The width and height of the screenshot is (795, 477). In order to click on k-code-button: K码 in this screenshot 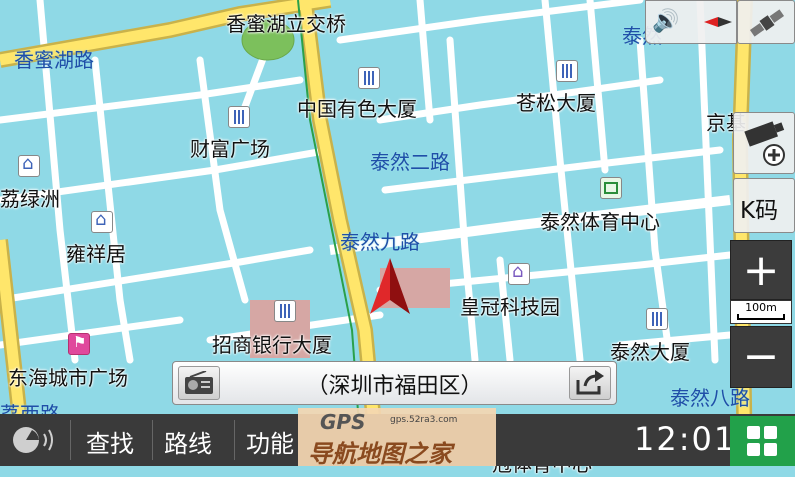, I will do `click(764, 205)`.